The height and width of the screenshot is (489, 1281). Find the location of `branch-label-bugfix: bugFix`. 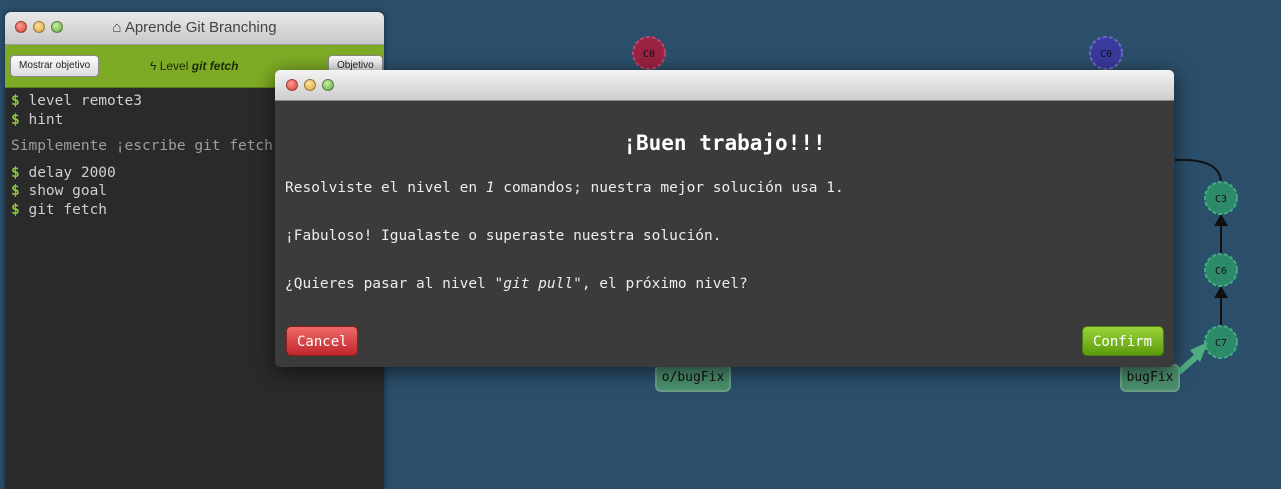

branch-label-bugfix: bugFix is located at coordinates (1150, 378).